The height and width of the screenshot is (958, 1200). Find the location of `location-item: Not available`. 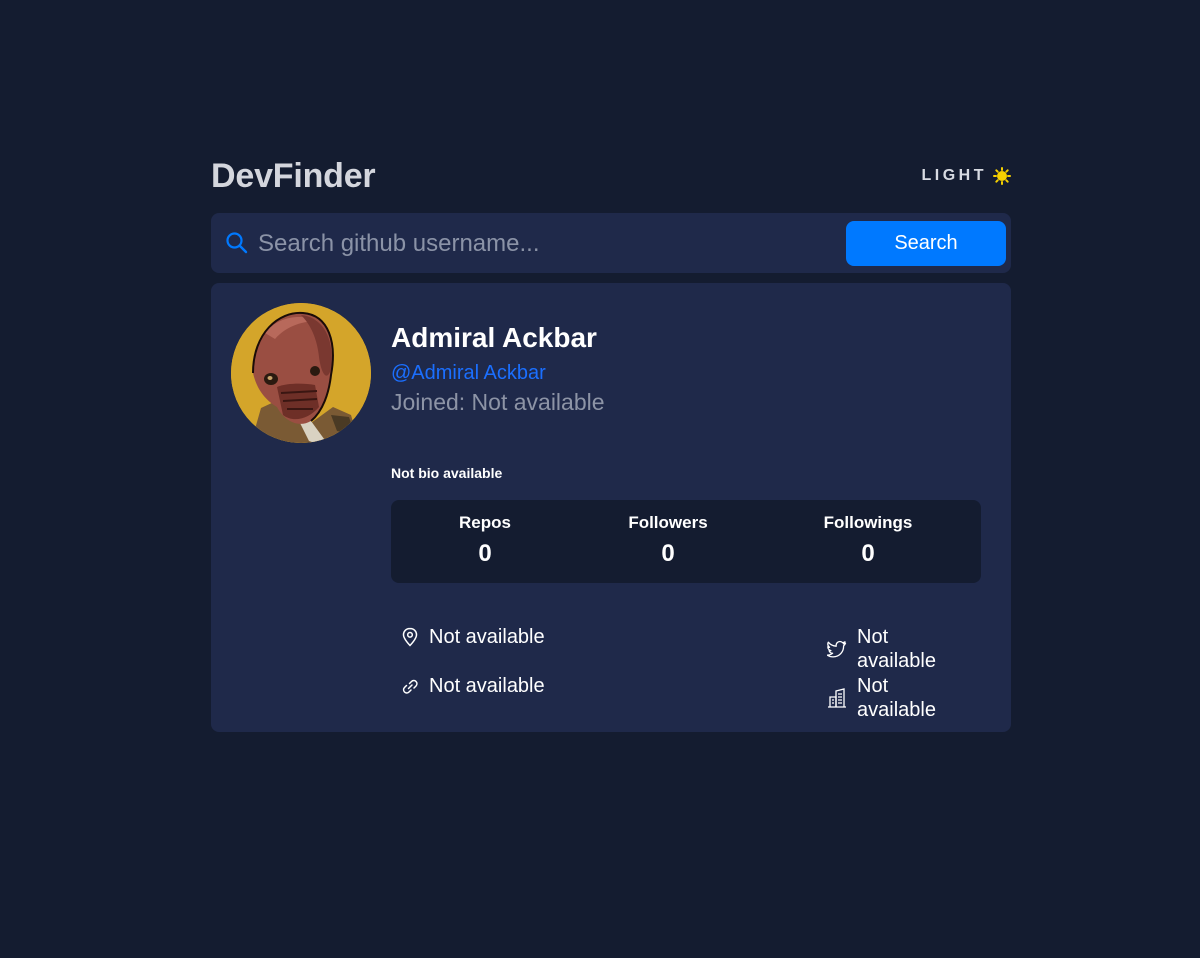

location-item: Not available is located at coordinates (473, 637).